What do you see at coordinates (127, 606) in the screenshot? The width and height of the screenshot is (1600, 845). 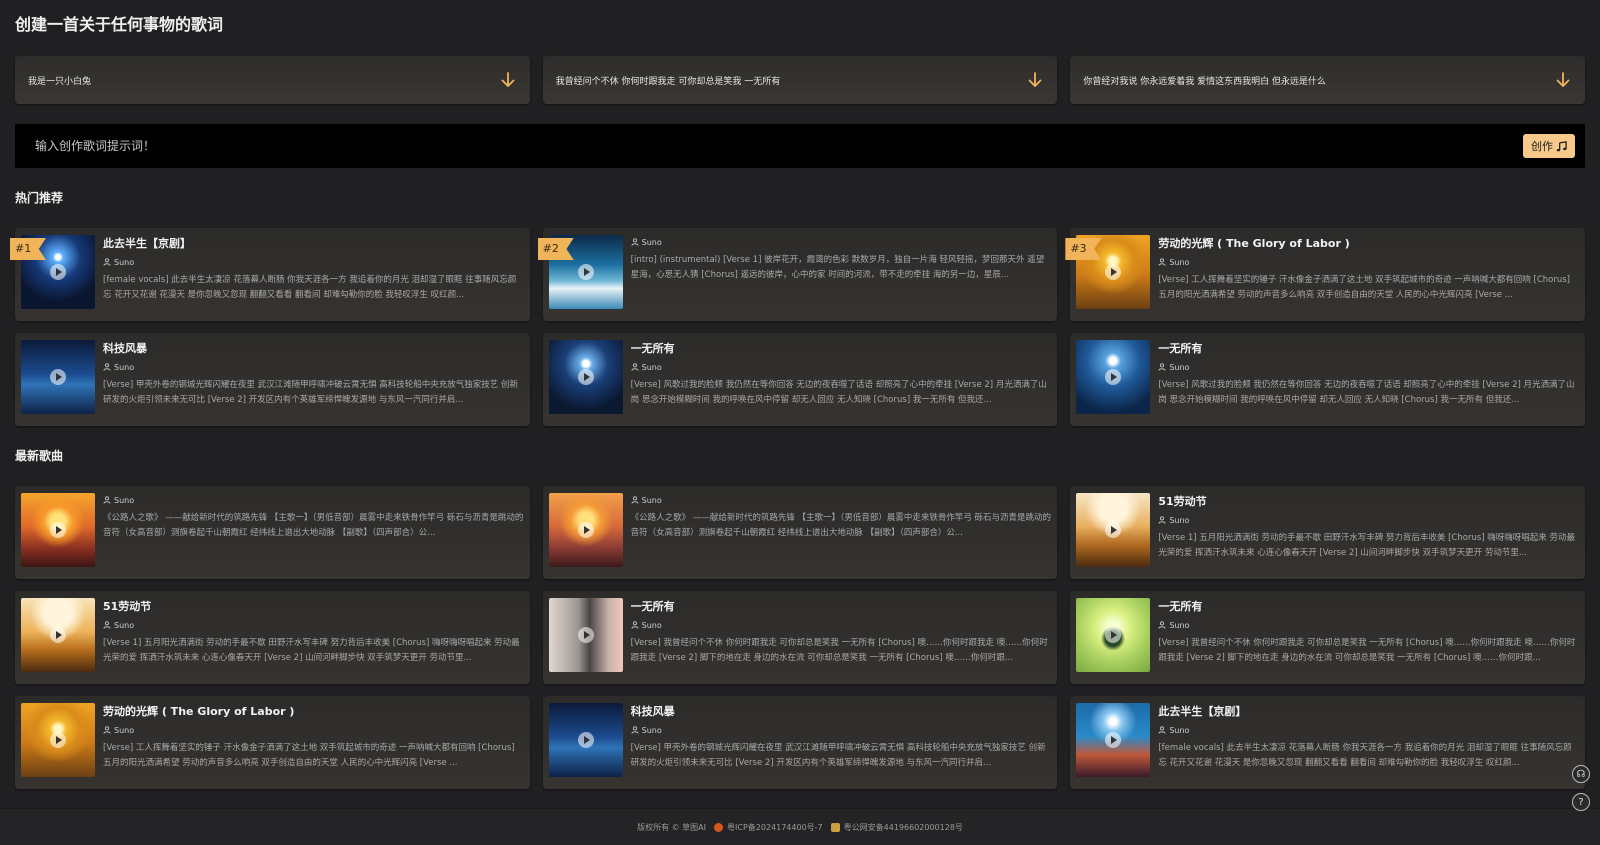 I see `song-title: 51劳动节` at bounding box center [127, 606].